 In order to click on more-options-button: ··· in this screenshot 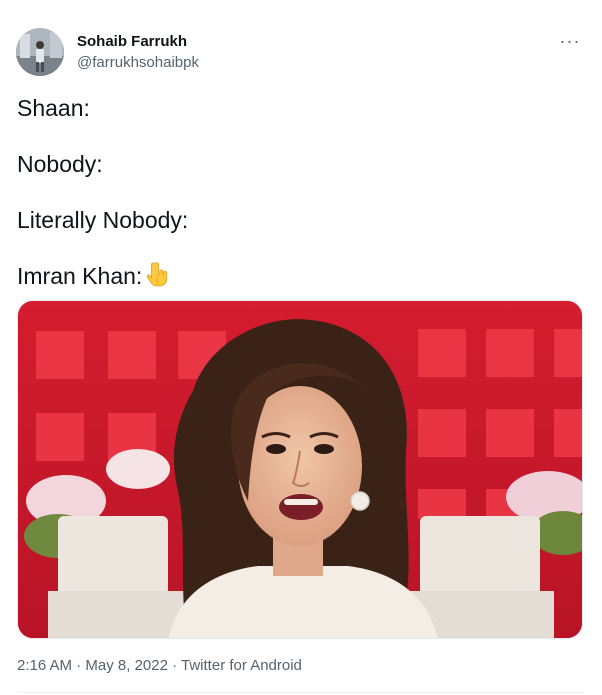, I will do `click(570, 41)`.